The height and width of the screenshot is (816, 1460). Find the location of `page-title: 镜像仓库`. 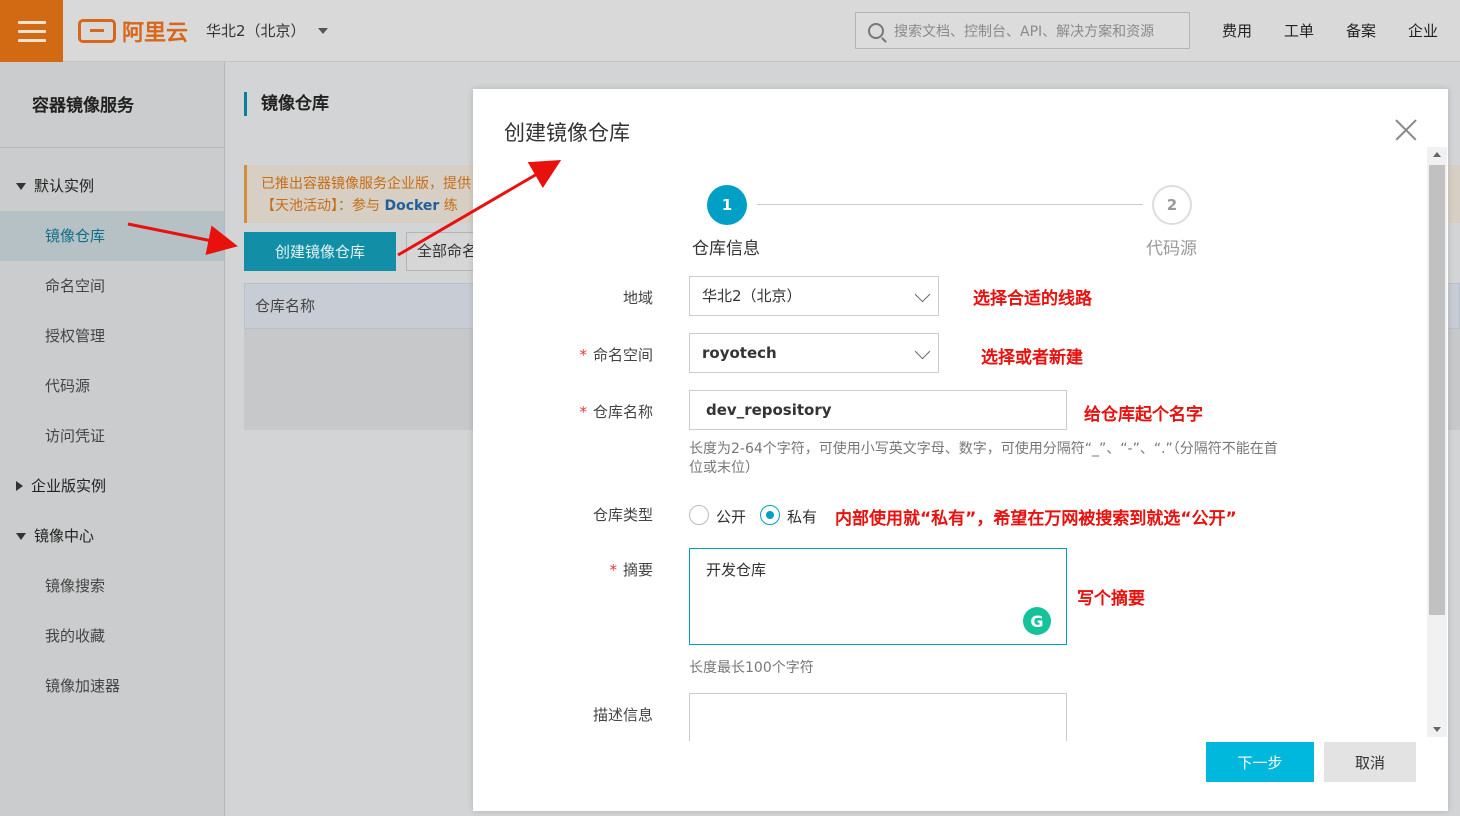

page-title: 镜像仓库 is located at coordinates (286, 104).